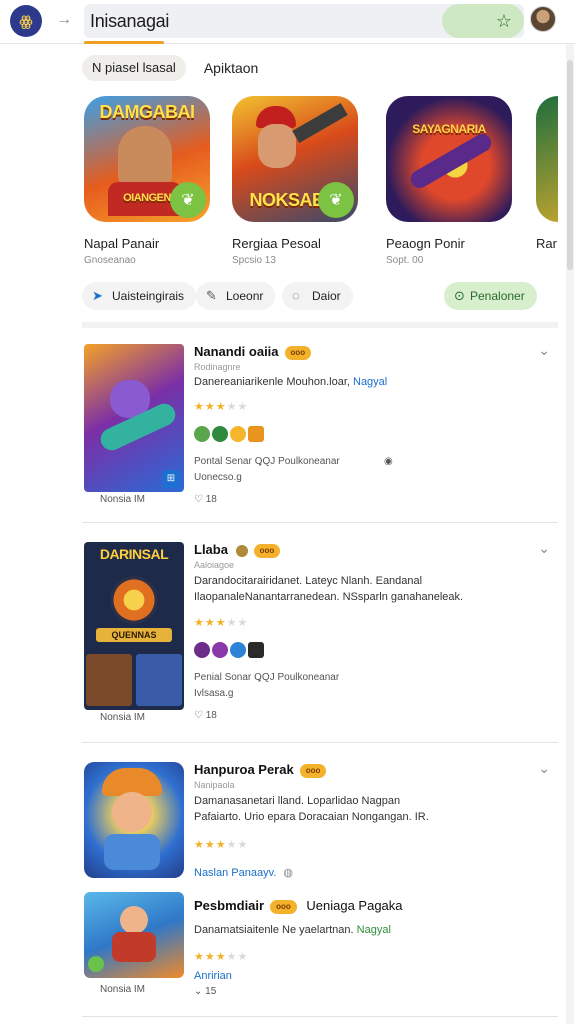 The height and width of the screenshot is (1024, 576). I want to click on featured-art, so click(547, 159).